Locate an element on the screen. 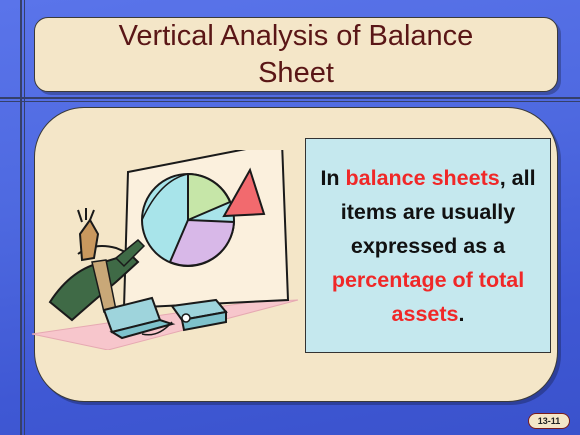 This screenshot has height=435, width=580. slide-number-badge: 13-11 is located at coordinates (549, 421).